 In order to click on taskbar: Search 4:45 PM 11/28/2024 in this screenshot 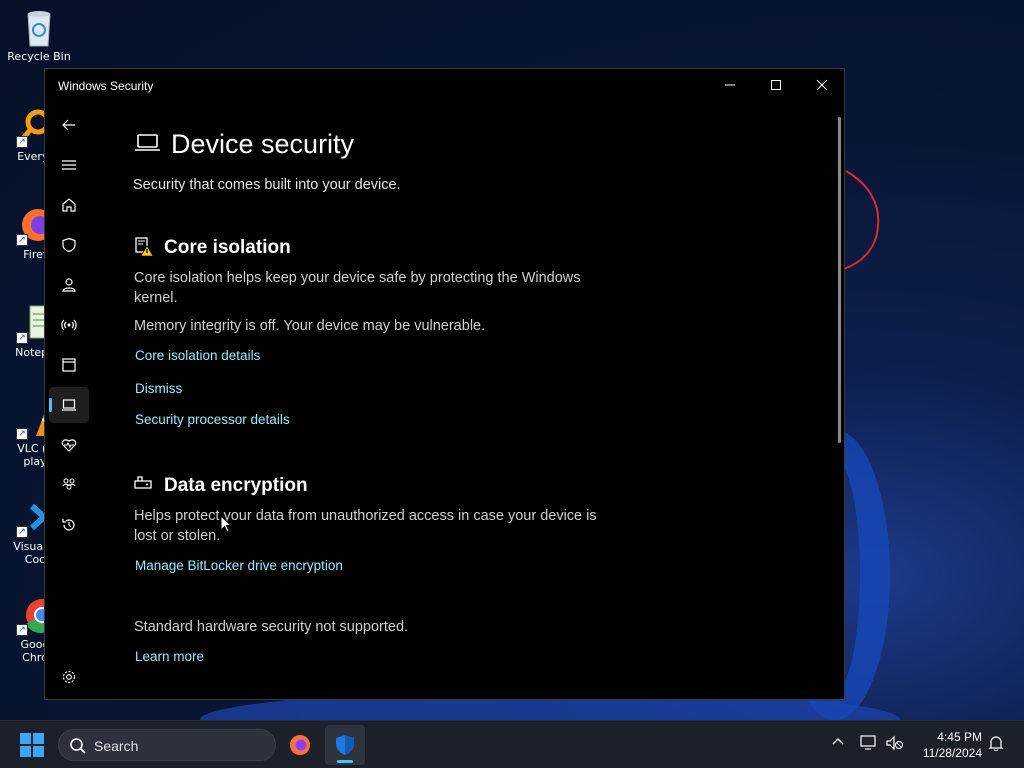, I will do `click(512, 744)`.